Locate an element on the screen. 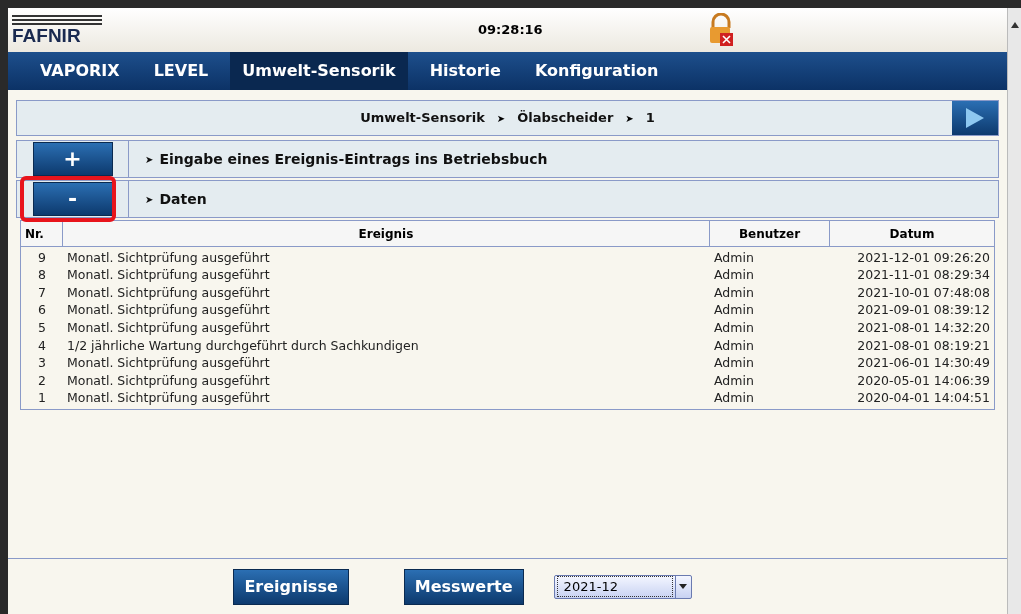 This screenshot has width=1021, height=614. table-cell-text: 2021-09-01 08:39:12 is located at coordinates (923, 310).